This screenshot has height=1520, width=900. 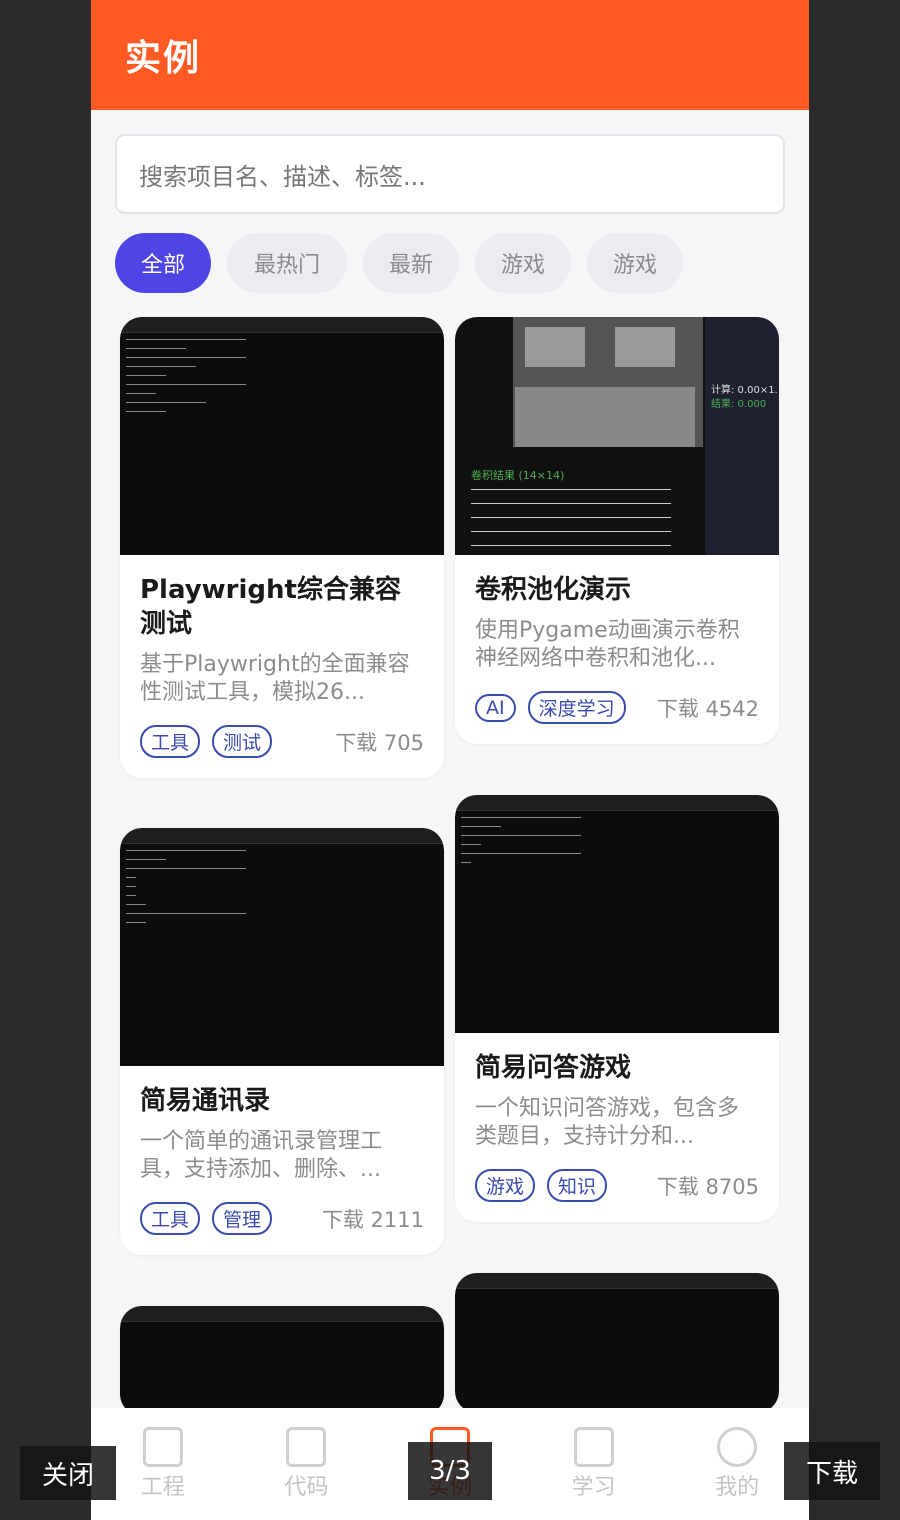 What do you see at coordinates (707, 1186) in the screenshot?
I see `download-count: 下载 8705` at bounding box center [707, 1186].